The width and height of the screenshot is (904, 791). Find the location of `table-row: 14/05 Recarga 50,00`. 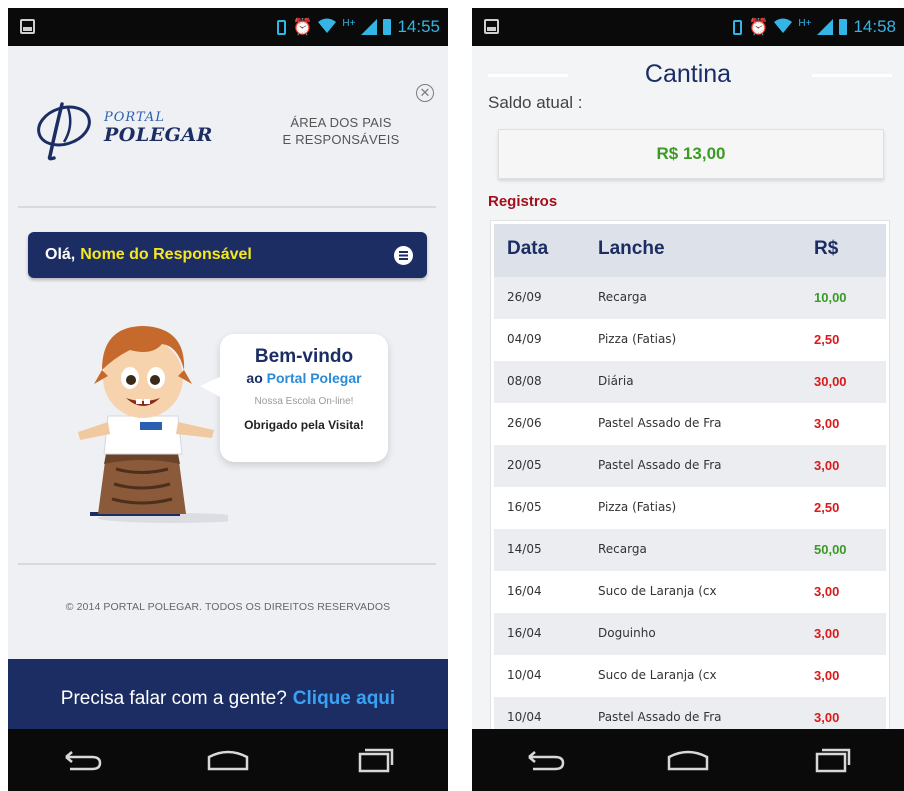

table-row: 14/05 Recarga 50,00 is located at coordinates (690, 550).